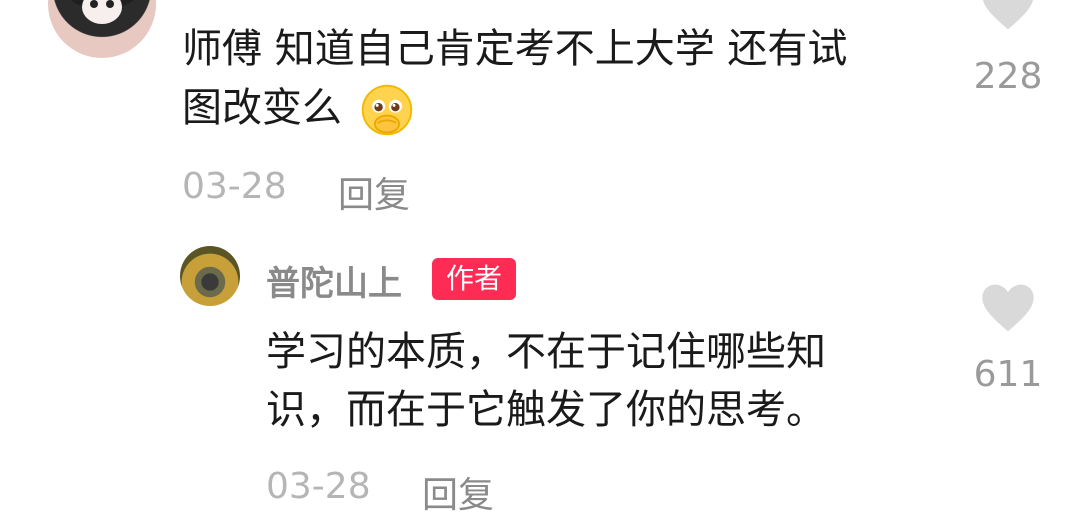 This screenshot has height=522, width=1080. I want to click on reply-reply-button: 回复, so click(458, 492).